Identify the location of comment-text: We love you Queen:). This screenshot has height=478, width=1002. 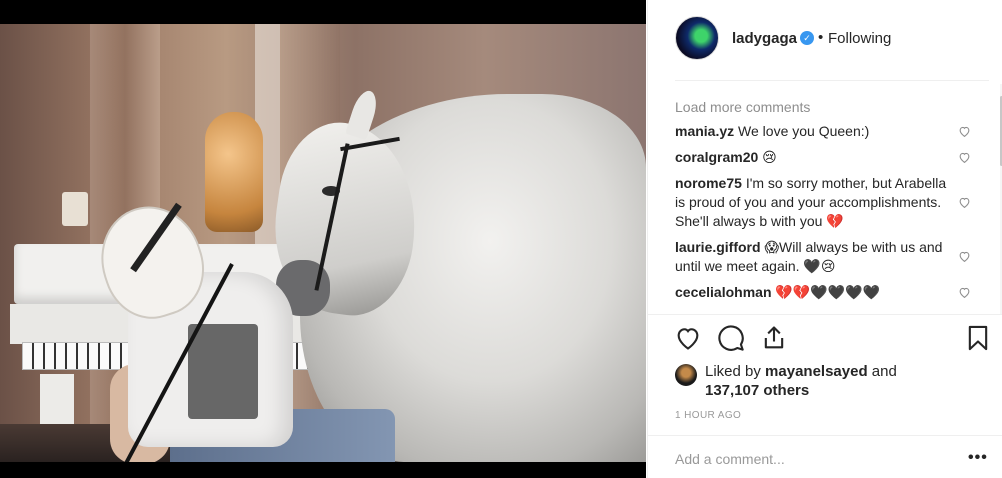
(804, 131).